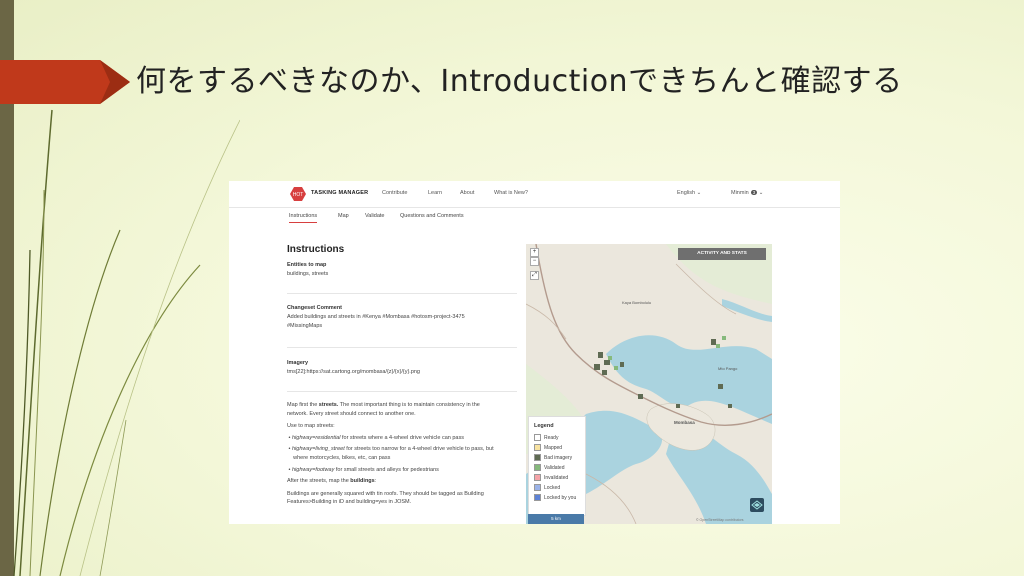 This screenshot has height=576, width=1024. I want to click on tab-map: Map, so click(343, 216).